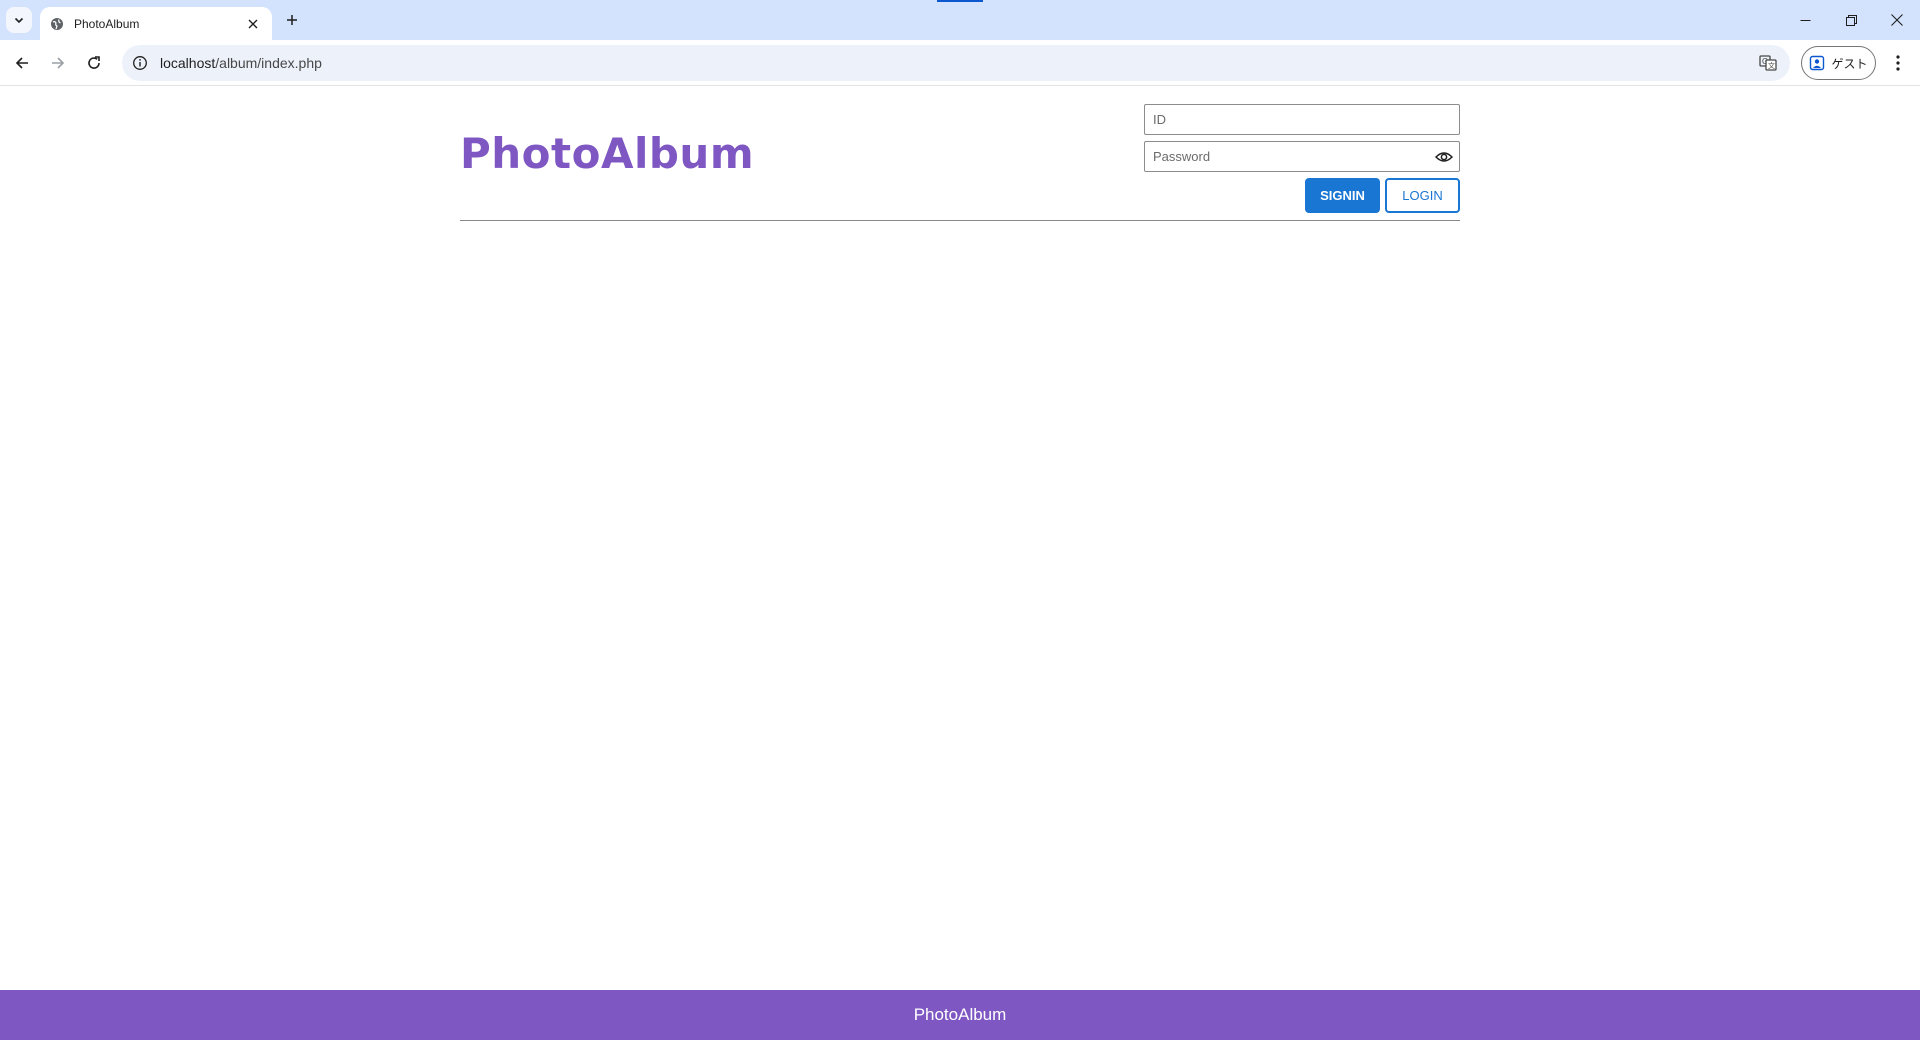  Describe the element at coordinates (607, 153) in the screenshot. I see `site-title: PhotoAlbum` at that location.